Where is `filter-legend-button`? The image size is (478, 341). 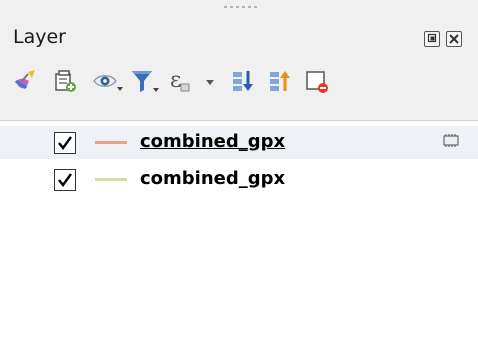
filter-legend-button is located at coordinates (143, 81).